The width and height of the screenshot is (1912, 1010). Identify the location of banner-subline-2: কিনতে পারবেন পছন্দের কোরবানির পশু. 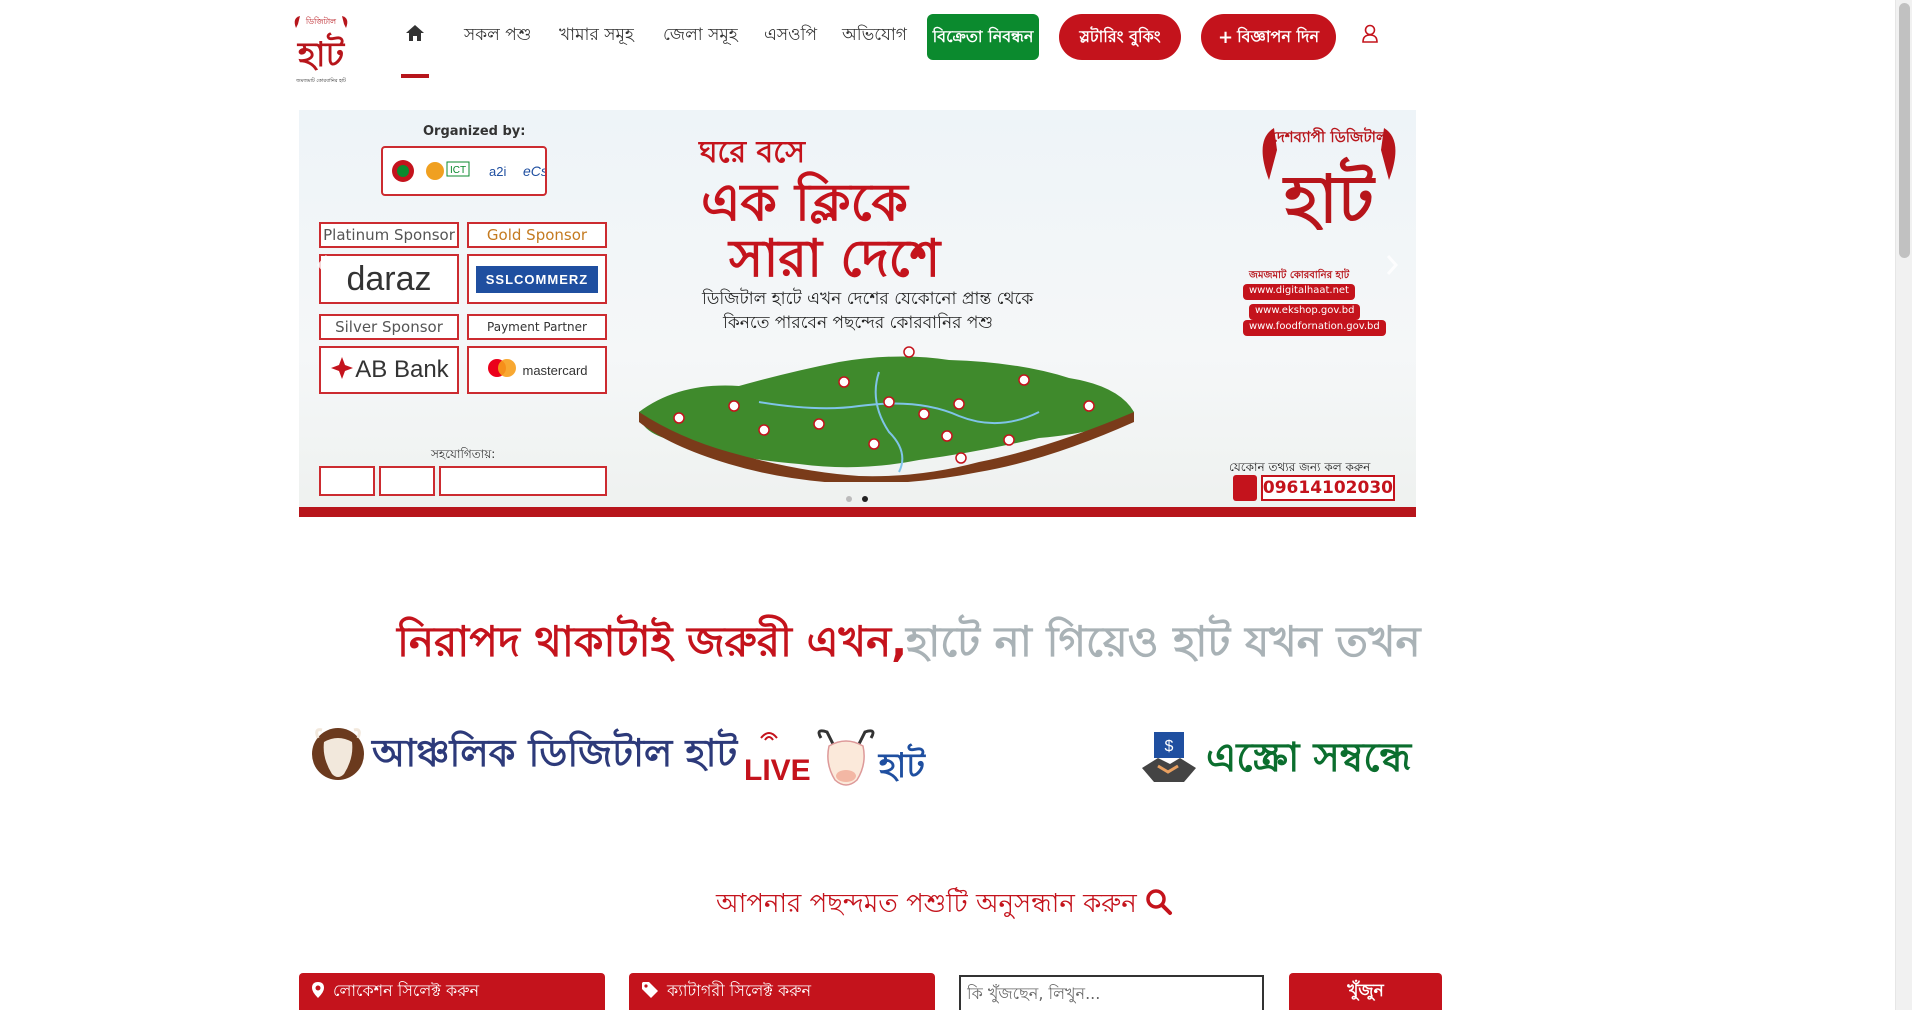
(858, 323).